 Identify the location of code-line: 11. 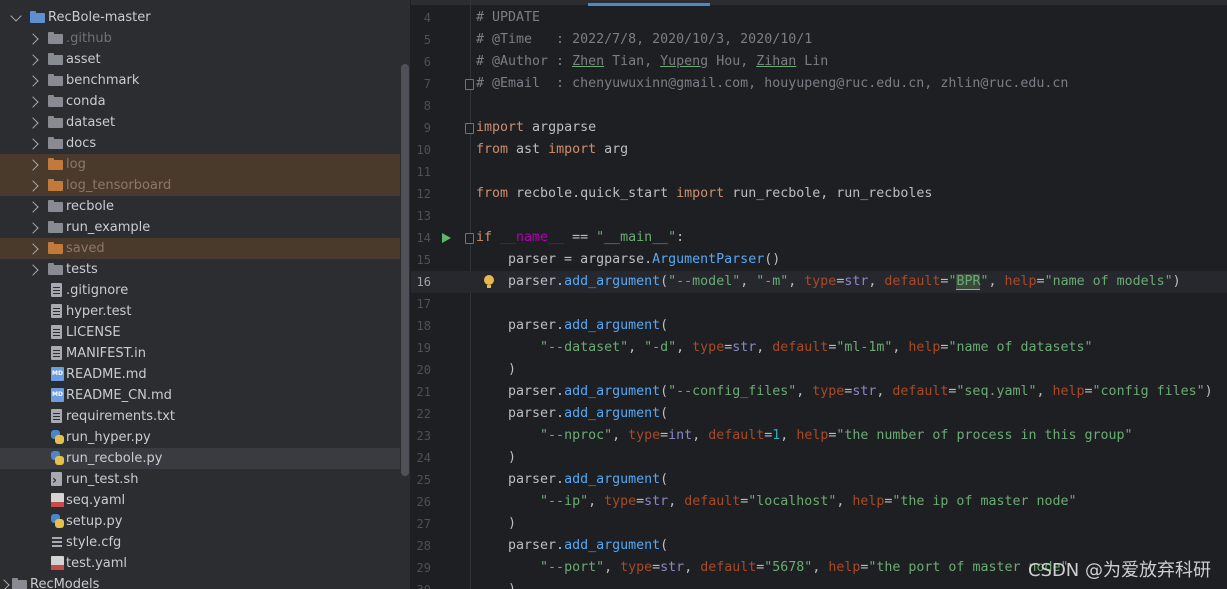
(819, 172).